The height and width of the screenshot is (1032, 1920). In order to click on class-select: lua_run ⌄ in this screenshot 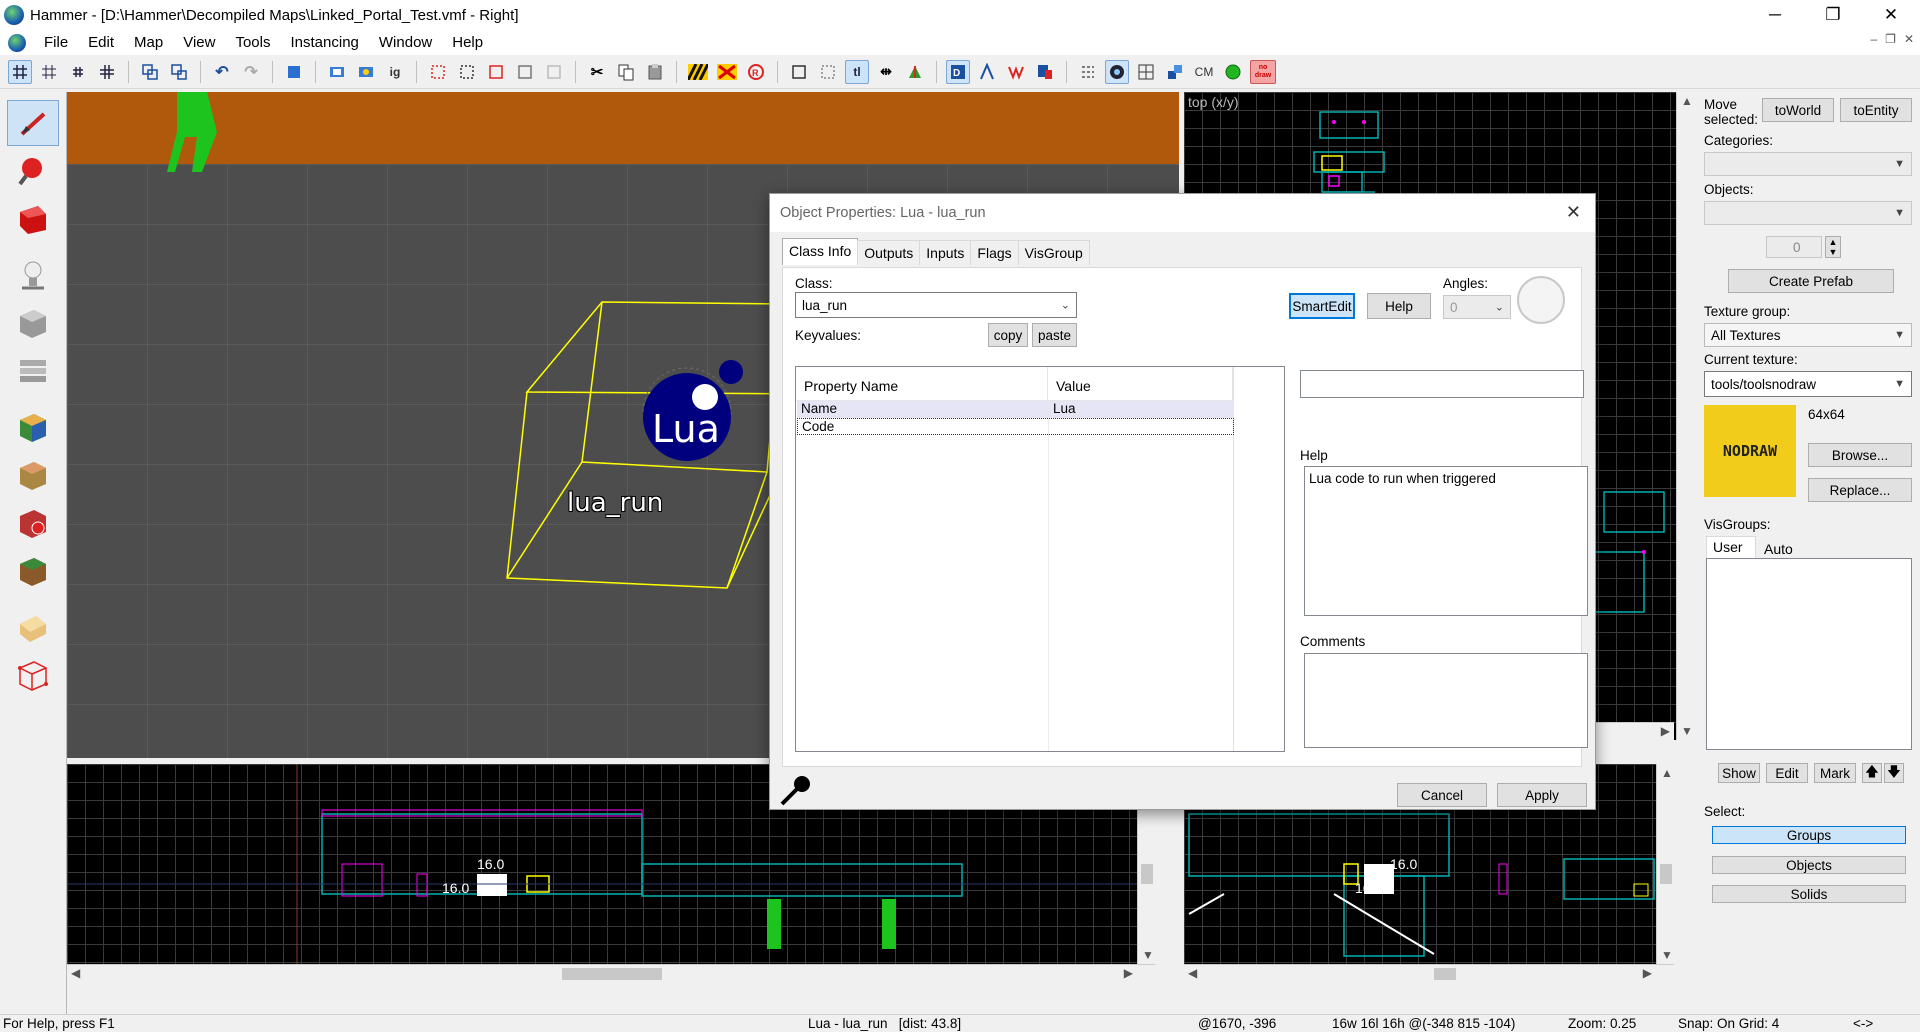, I will do `click(936, 305)`.